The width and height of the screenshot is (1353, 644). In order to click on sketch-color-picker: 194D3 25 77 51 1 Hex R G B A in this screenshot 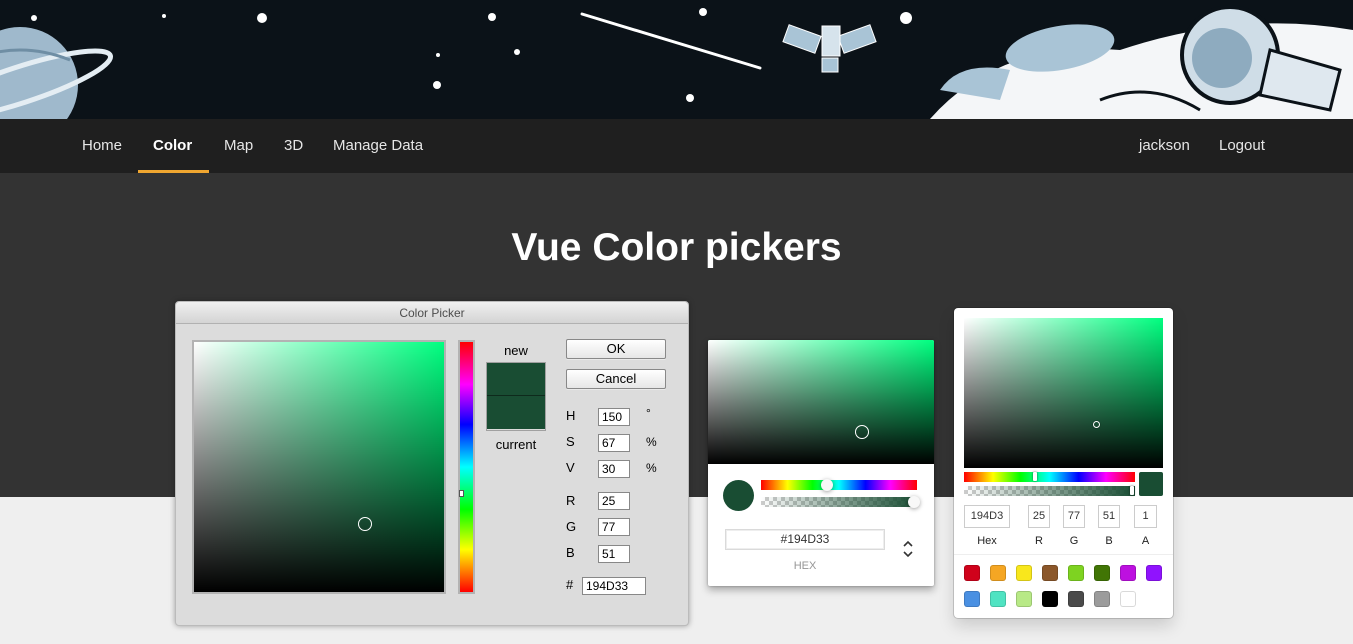, I will do `click(1063, 463)`.